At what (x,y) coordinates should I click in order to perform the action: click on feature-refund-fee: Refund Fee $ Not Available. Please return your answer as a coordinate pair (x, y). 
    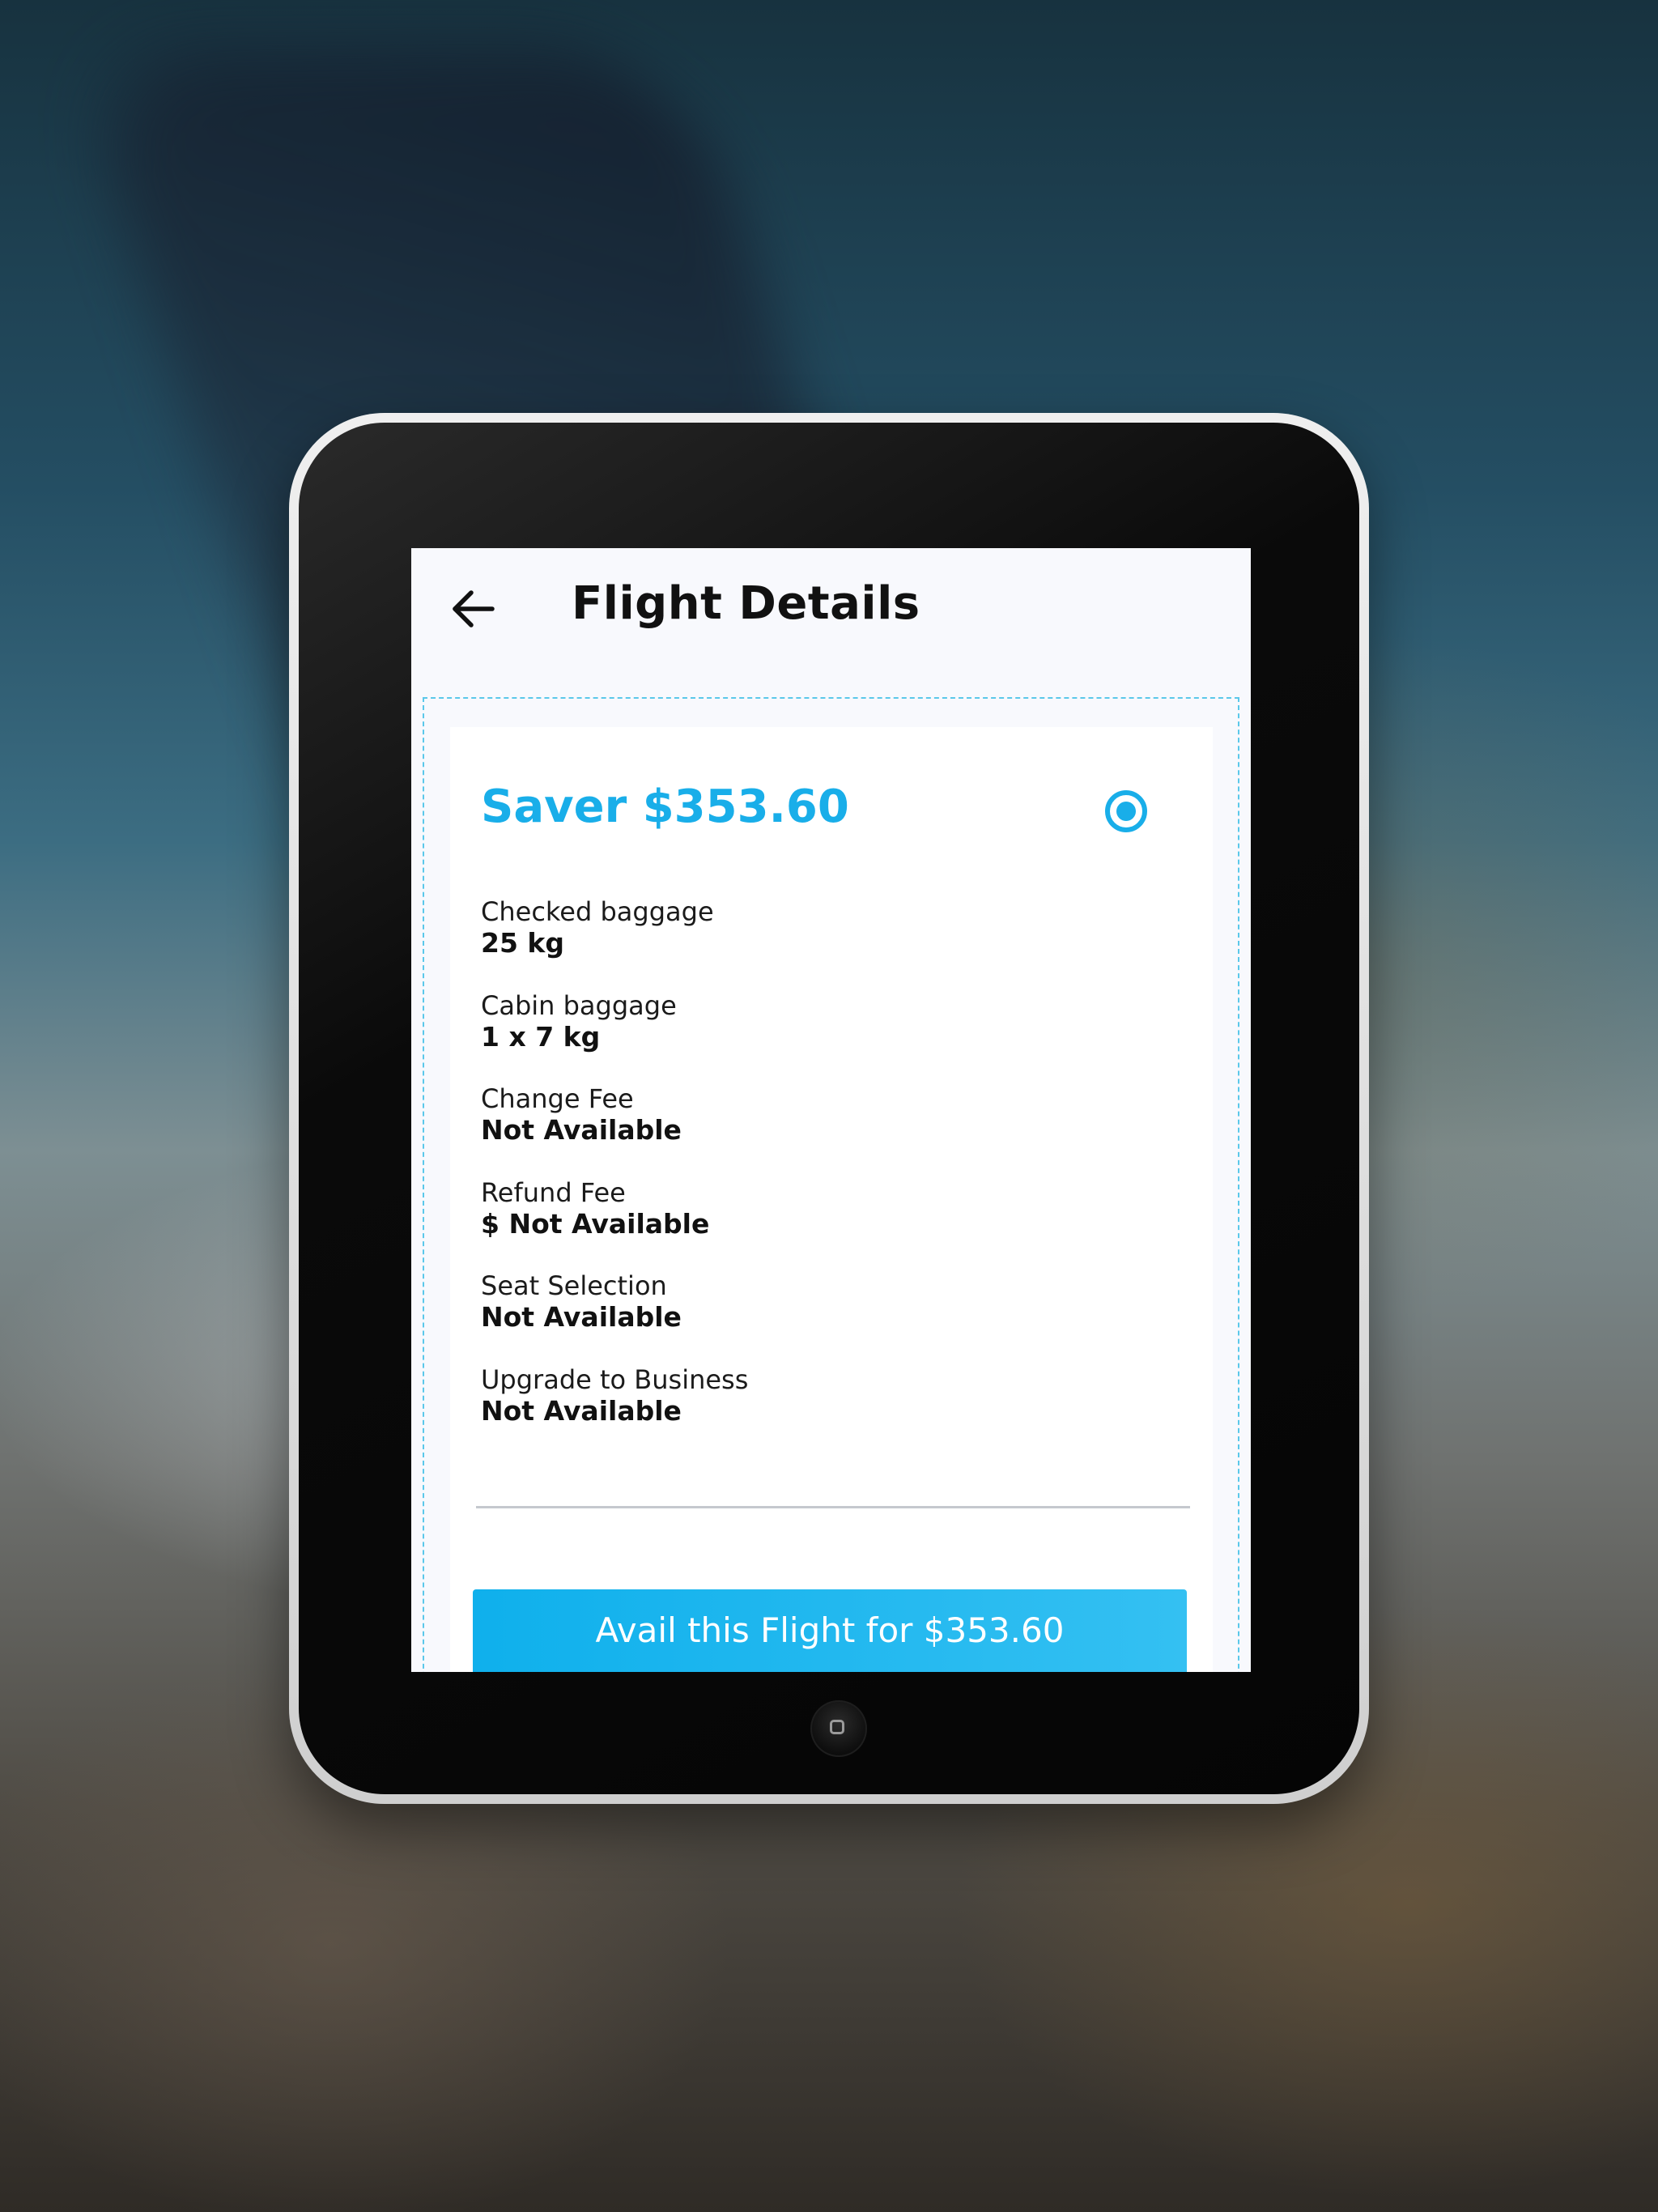
    Looking at the image, I should click on (813, 1223).